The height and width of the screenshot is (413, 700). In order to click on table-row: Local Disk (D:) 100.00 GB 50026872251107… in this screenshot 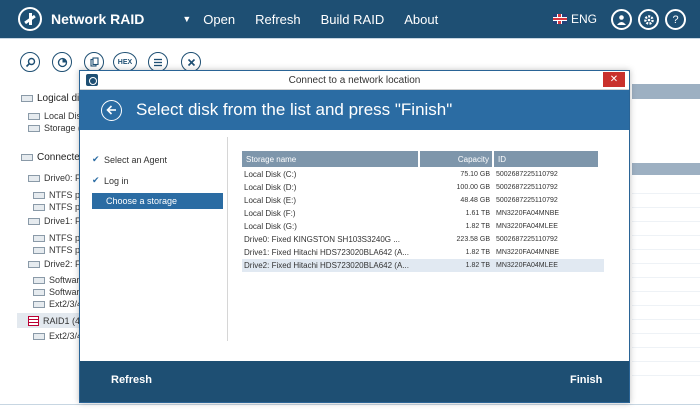, I will do `click(423, 187)`.